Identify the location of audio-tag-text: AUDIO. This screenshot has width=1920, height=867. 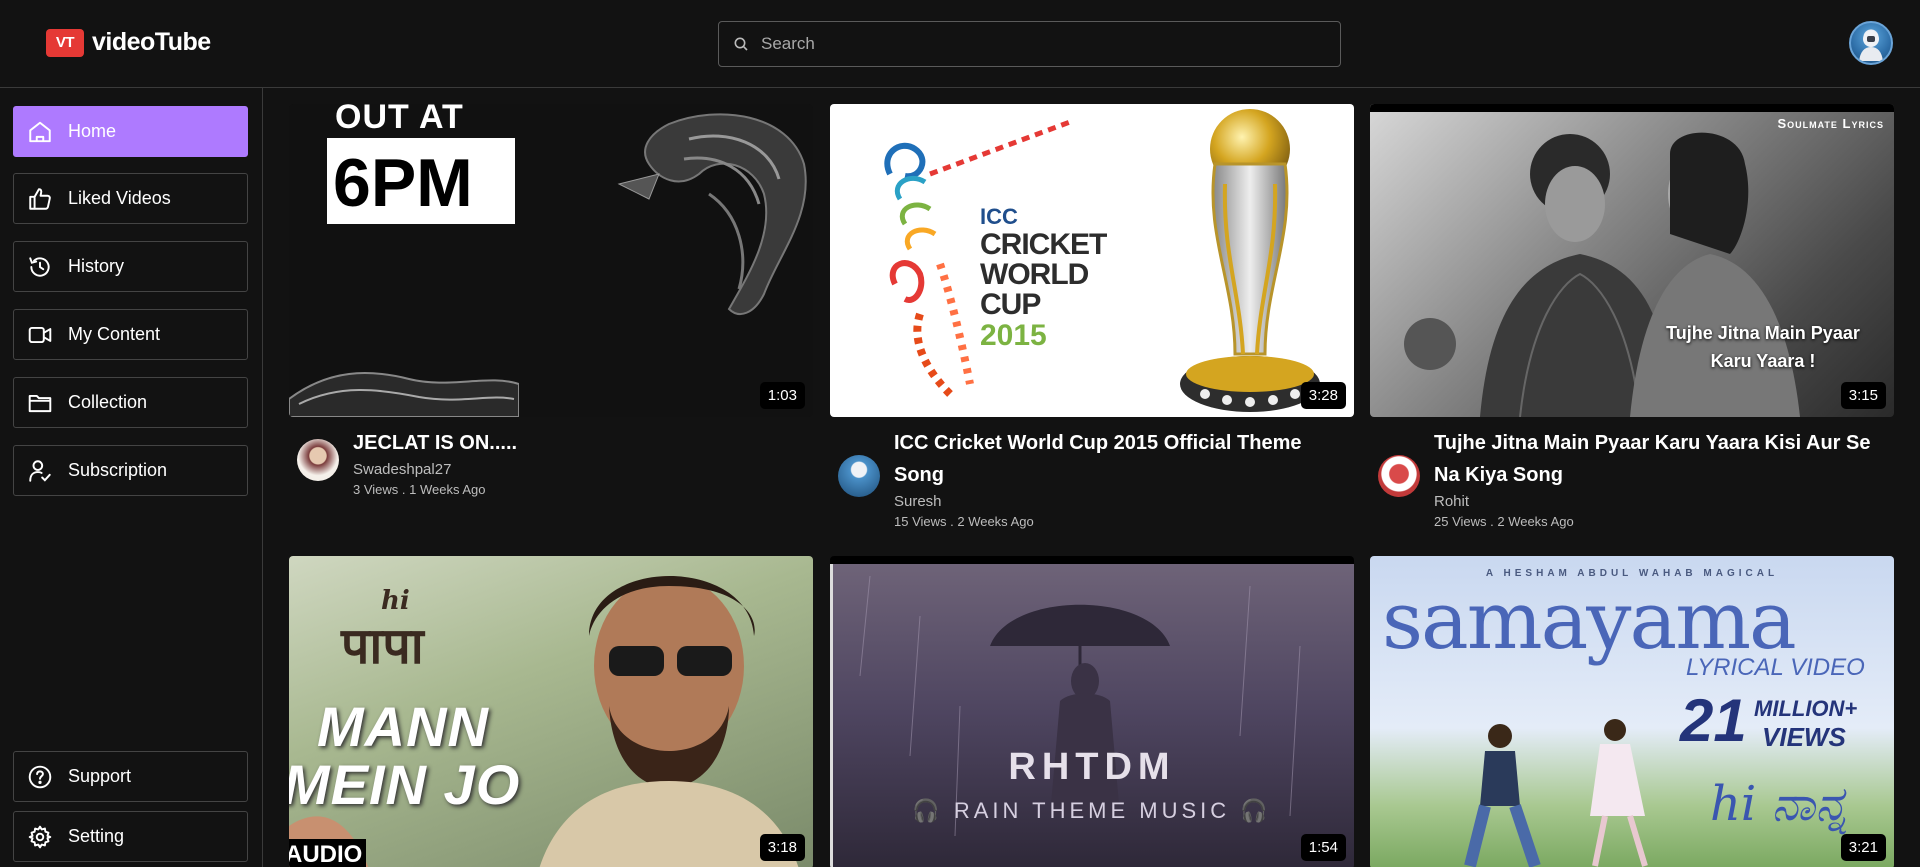
(326, 854).